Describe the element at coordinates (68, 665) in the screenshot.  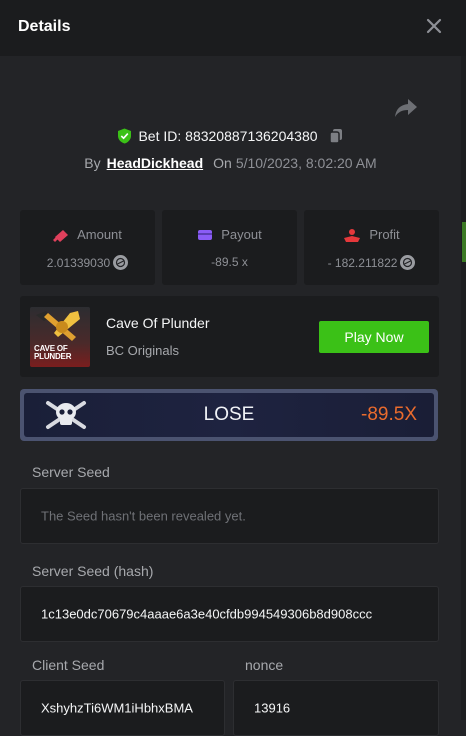
I see `client-seed-label: Client Seed` at that location.